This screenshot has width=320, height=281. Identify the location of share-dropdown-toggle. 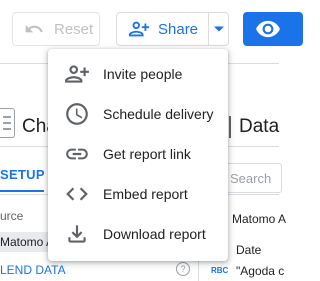
(218, 29).